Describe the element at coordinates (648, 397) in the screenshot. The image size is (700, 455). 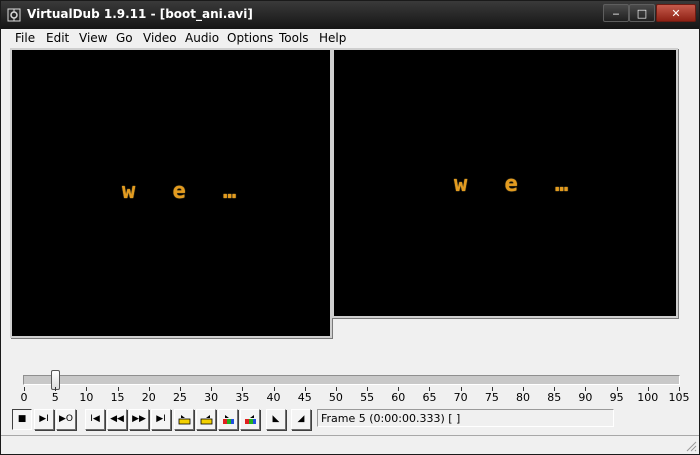
I see `timeline-tick-label: 100` at that location.